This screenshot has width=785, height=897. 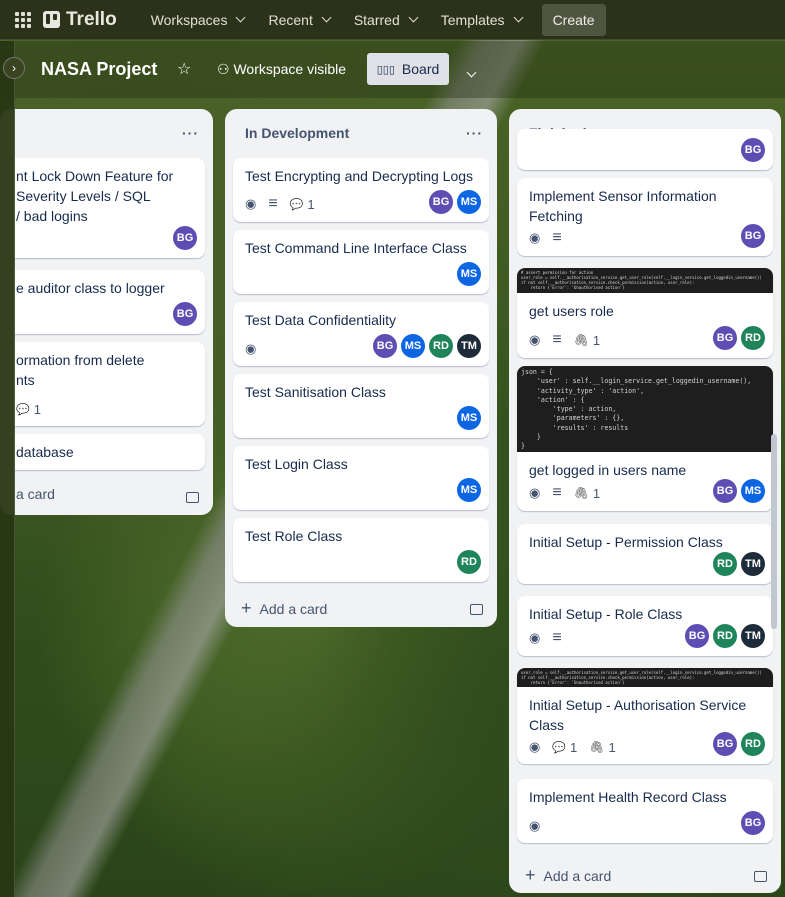 What do you see at coordinates (294, 536) in the screenshot?
I see `card-title: Test Role Class` at bounding box center [294, 536].